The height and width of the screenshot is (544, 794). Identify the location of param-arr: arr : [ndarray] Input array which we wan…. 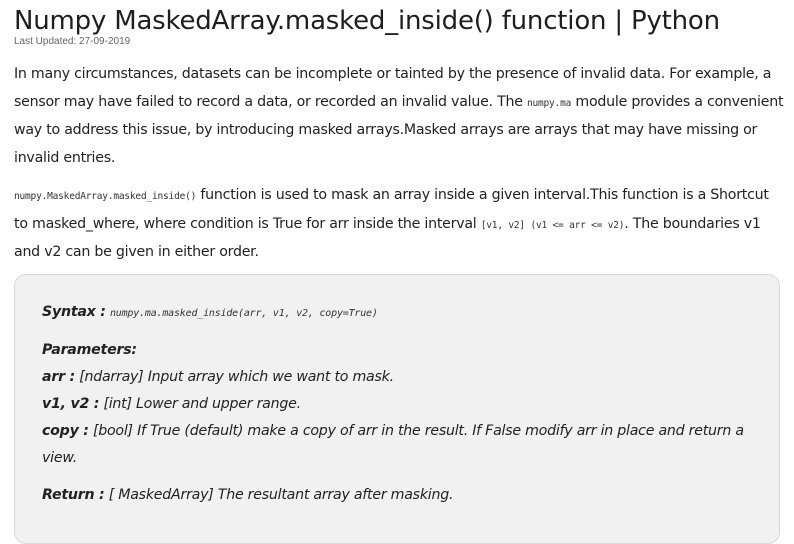
(400, 377).